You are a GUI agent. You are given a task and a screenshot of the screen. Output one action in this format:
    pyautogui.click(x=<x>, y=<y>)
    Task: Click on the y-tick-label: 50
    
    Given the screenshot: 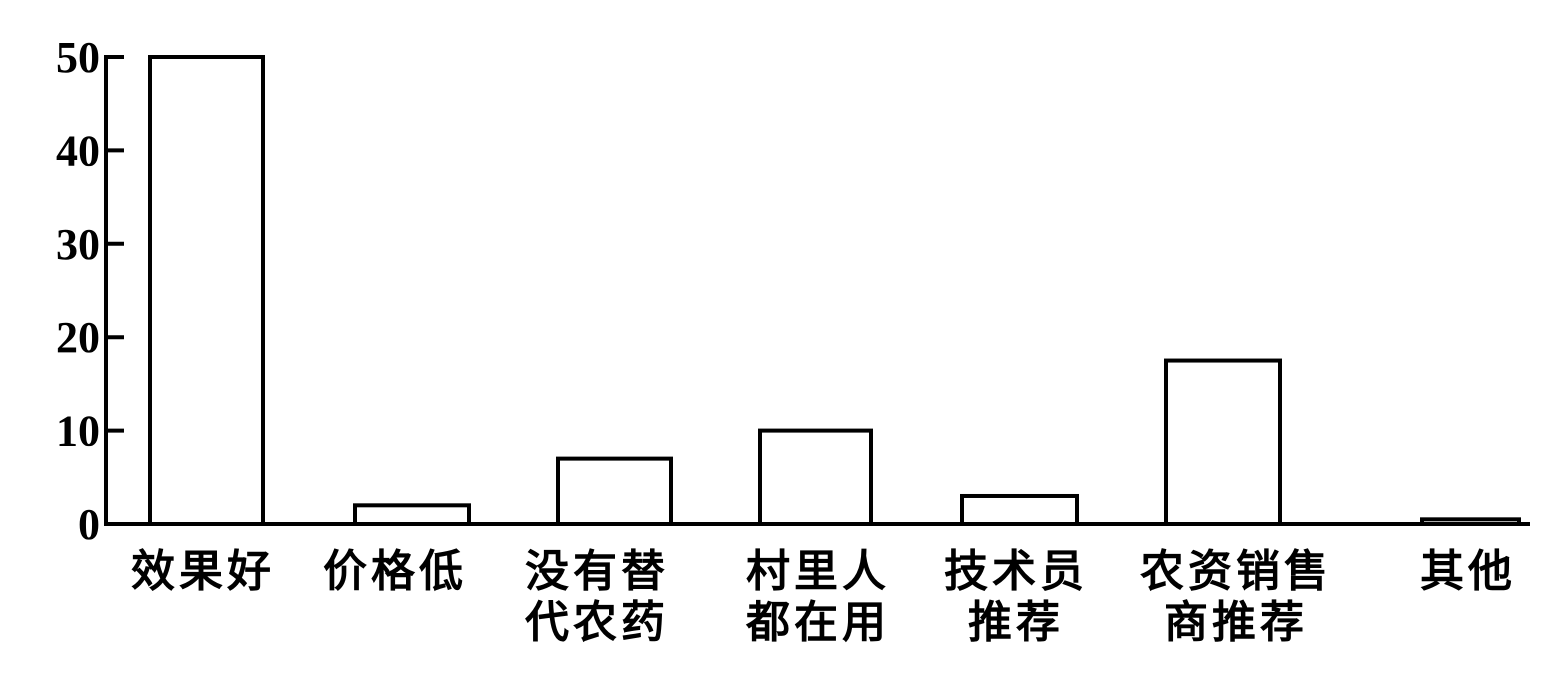 What is the action you would take?
    pyautogui.click(x=78, y=57)
    